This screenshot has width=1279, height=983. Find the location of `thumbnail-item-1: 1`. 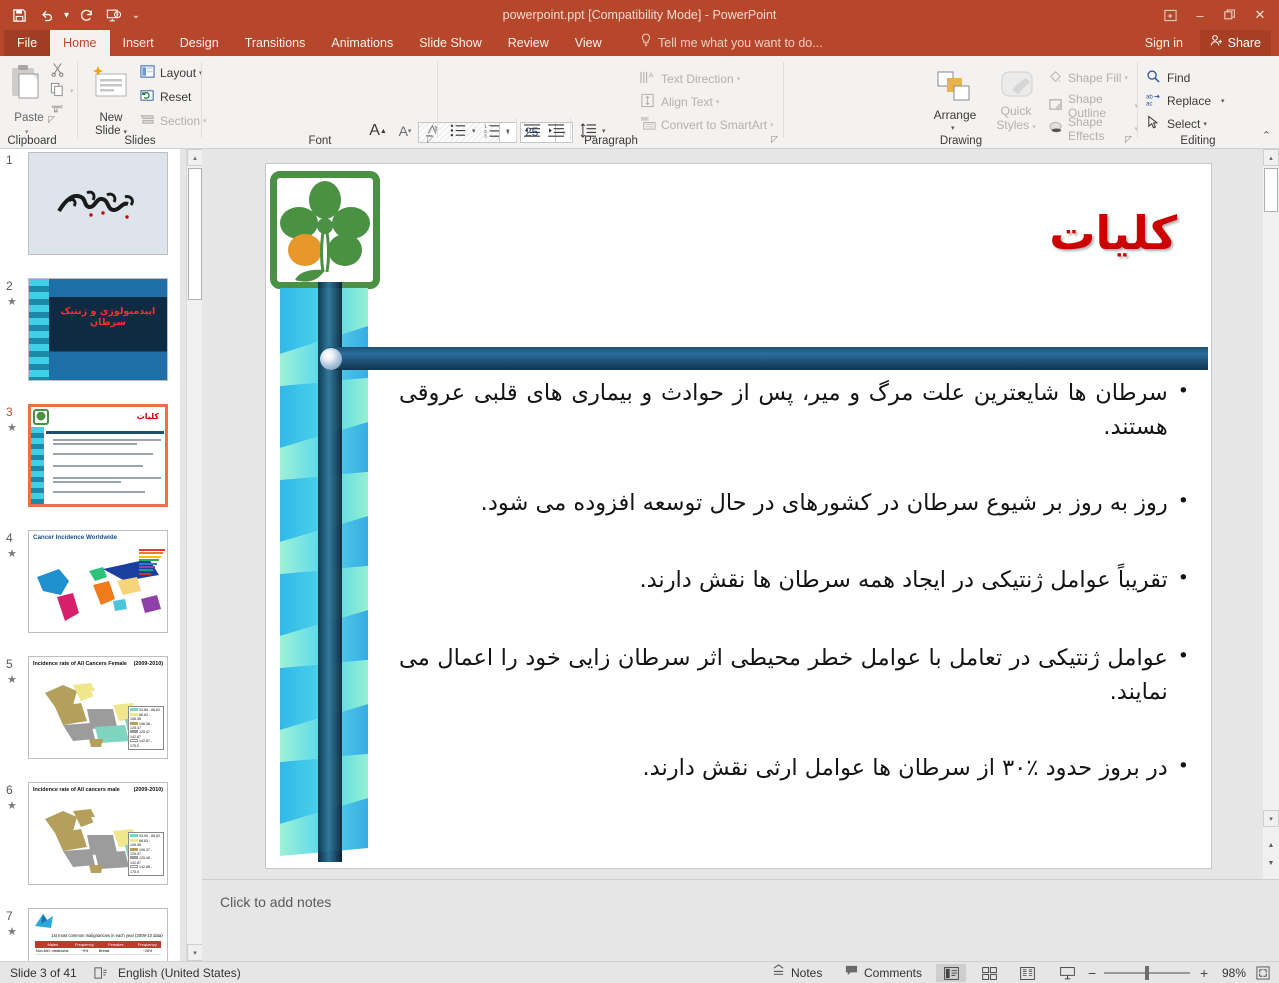

thumbnail-item-1: 1 is located at coordinates (90, 212).